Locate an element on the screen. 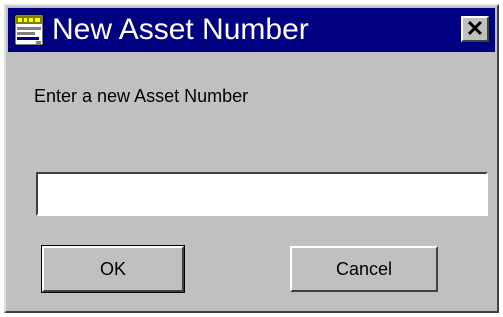 The width and height of the screenshot is (503, 317). title-bar: New Asset Number ✕ is located at coordinates (251, 30).